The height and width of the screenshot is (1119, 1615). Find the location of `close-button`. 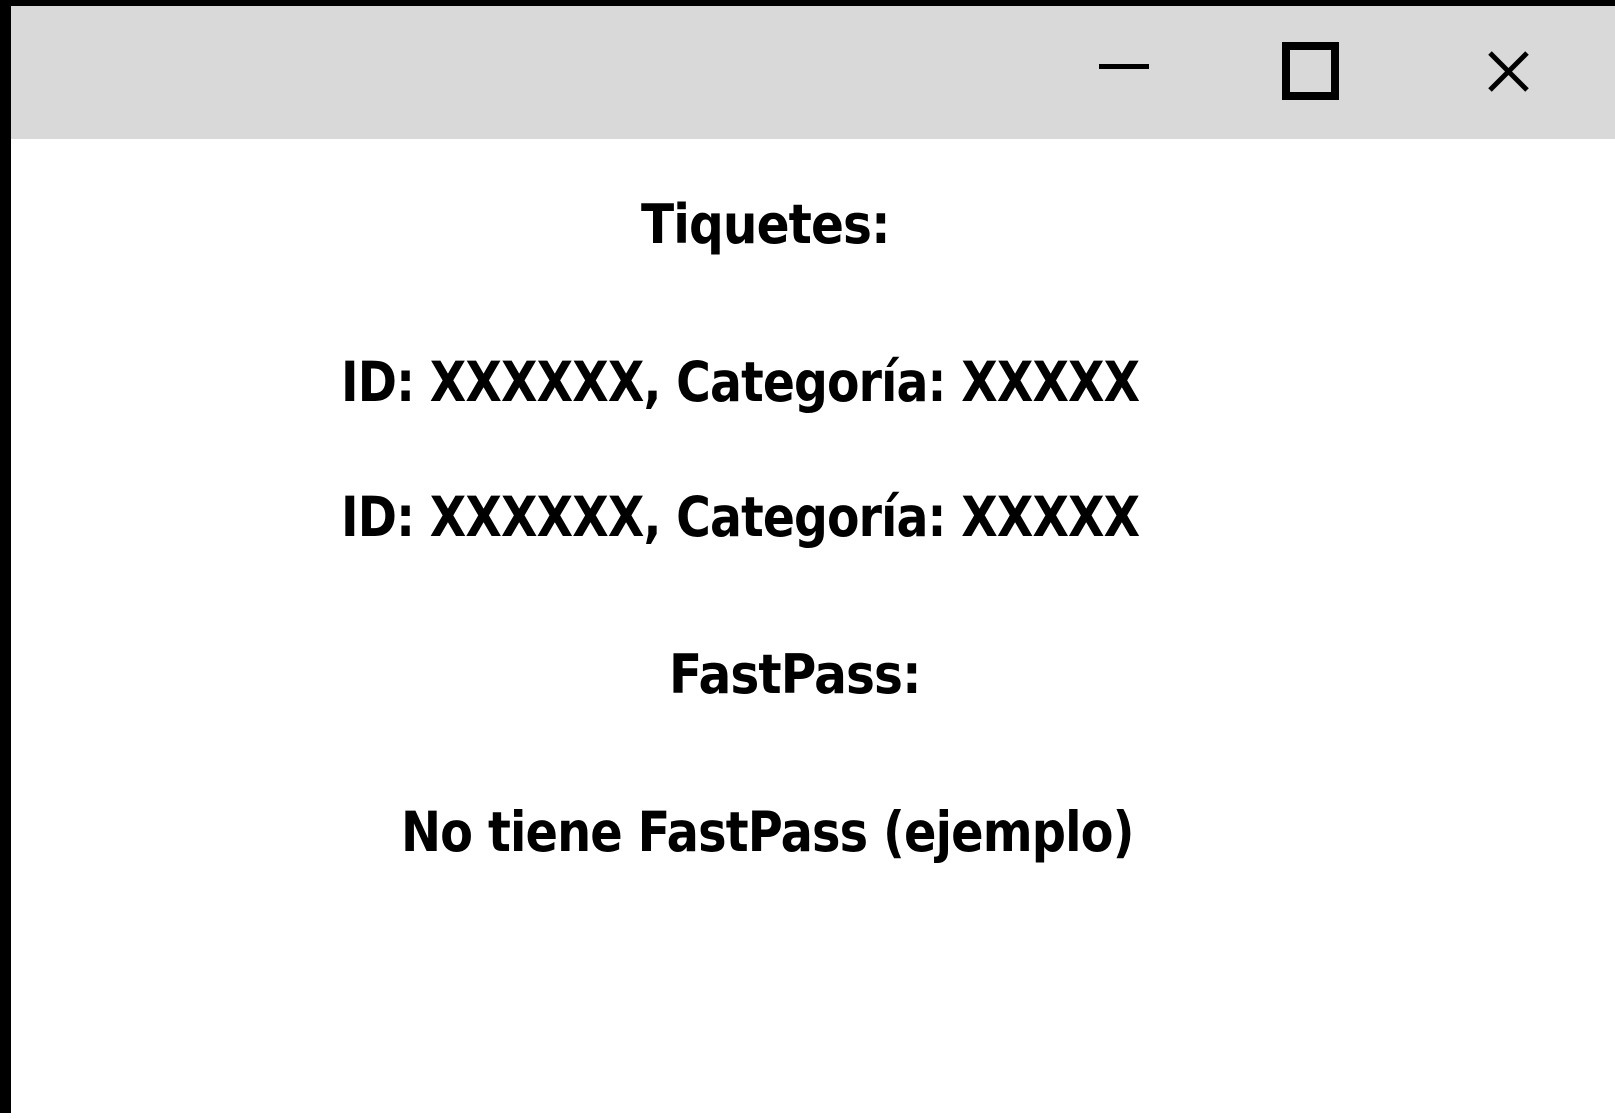

close-button is located at coordinates (1507, 72).